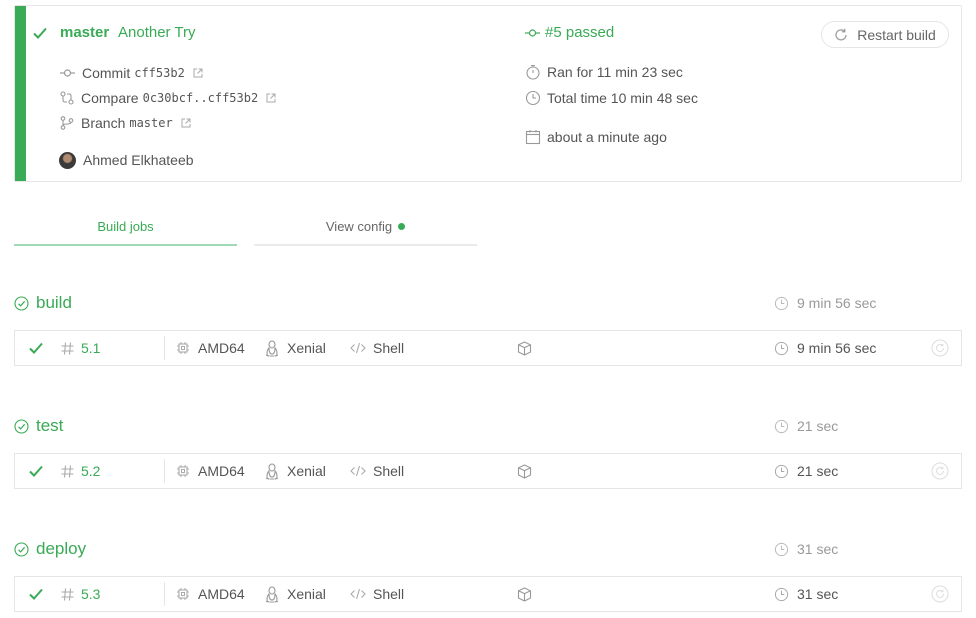 The width and height of the screenshot is (976, 618). What do you see at coordinates (488, 594) in the screenshot?
I see `job-row: 5.3 AMD64 Xenial Shell 31 sec` at bounding box center [488, 594].